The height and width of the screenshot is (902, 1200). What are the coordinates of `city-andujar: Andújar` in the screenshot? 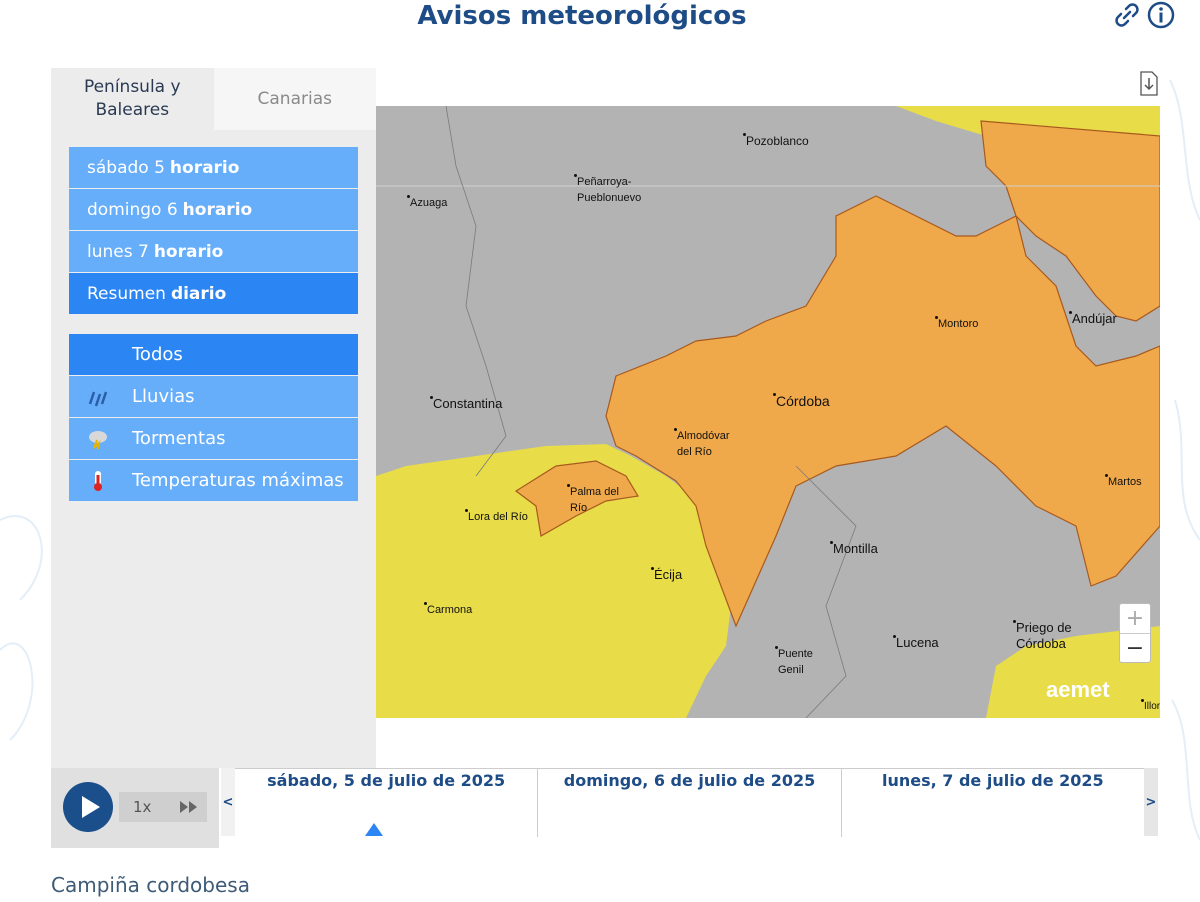 It's located at (1093, 318).